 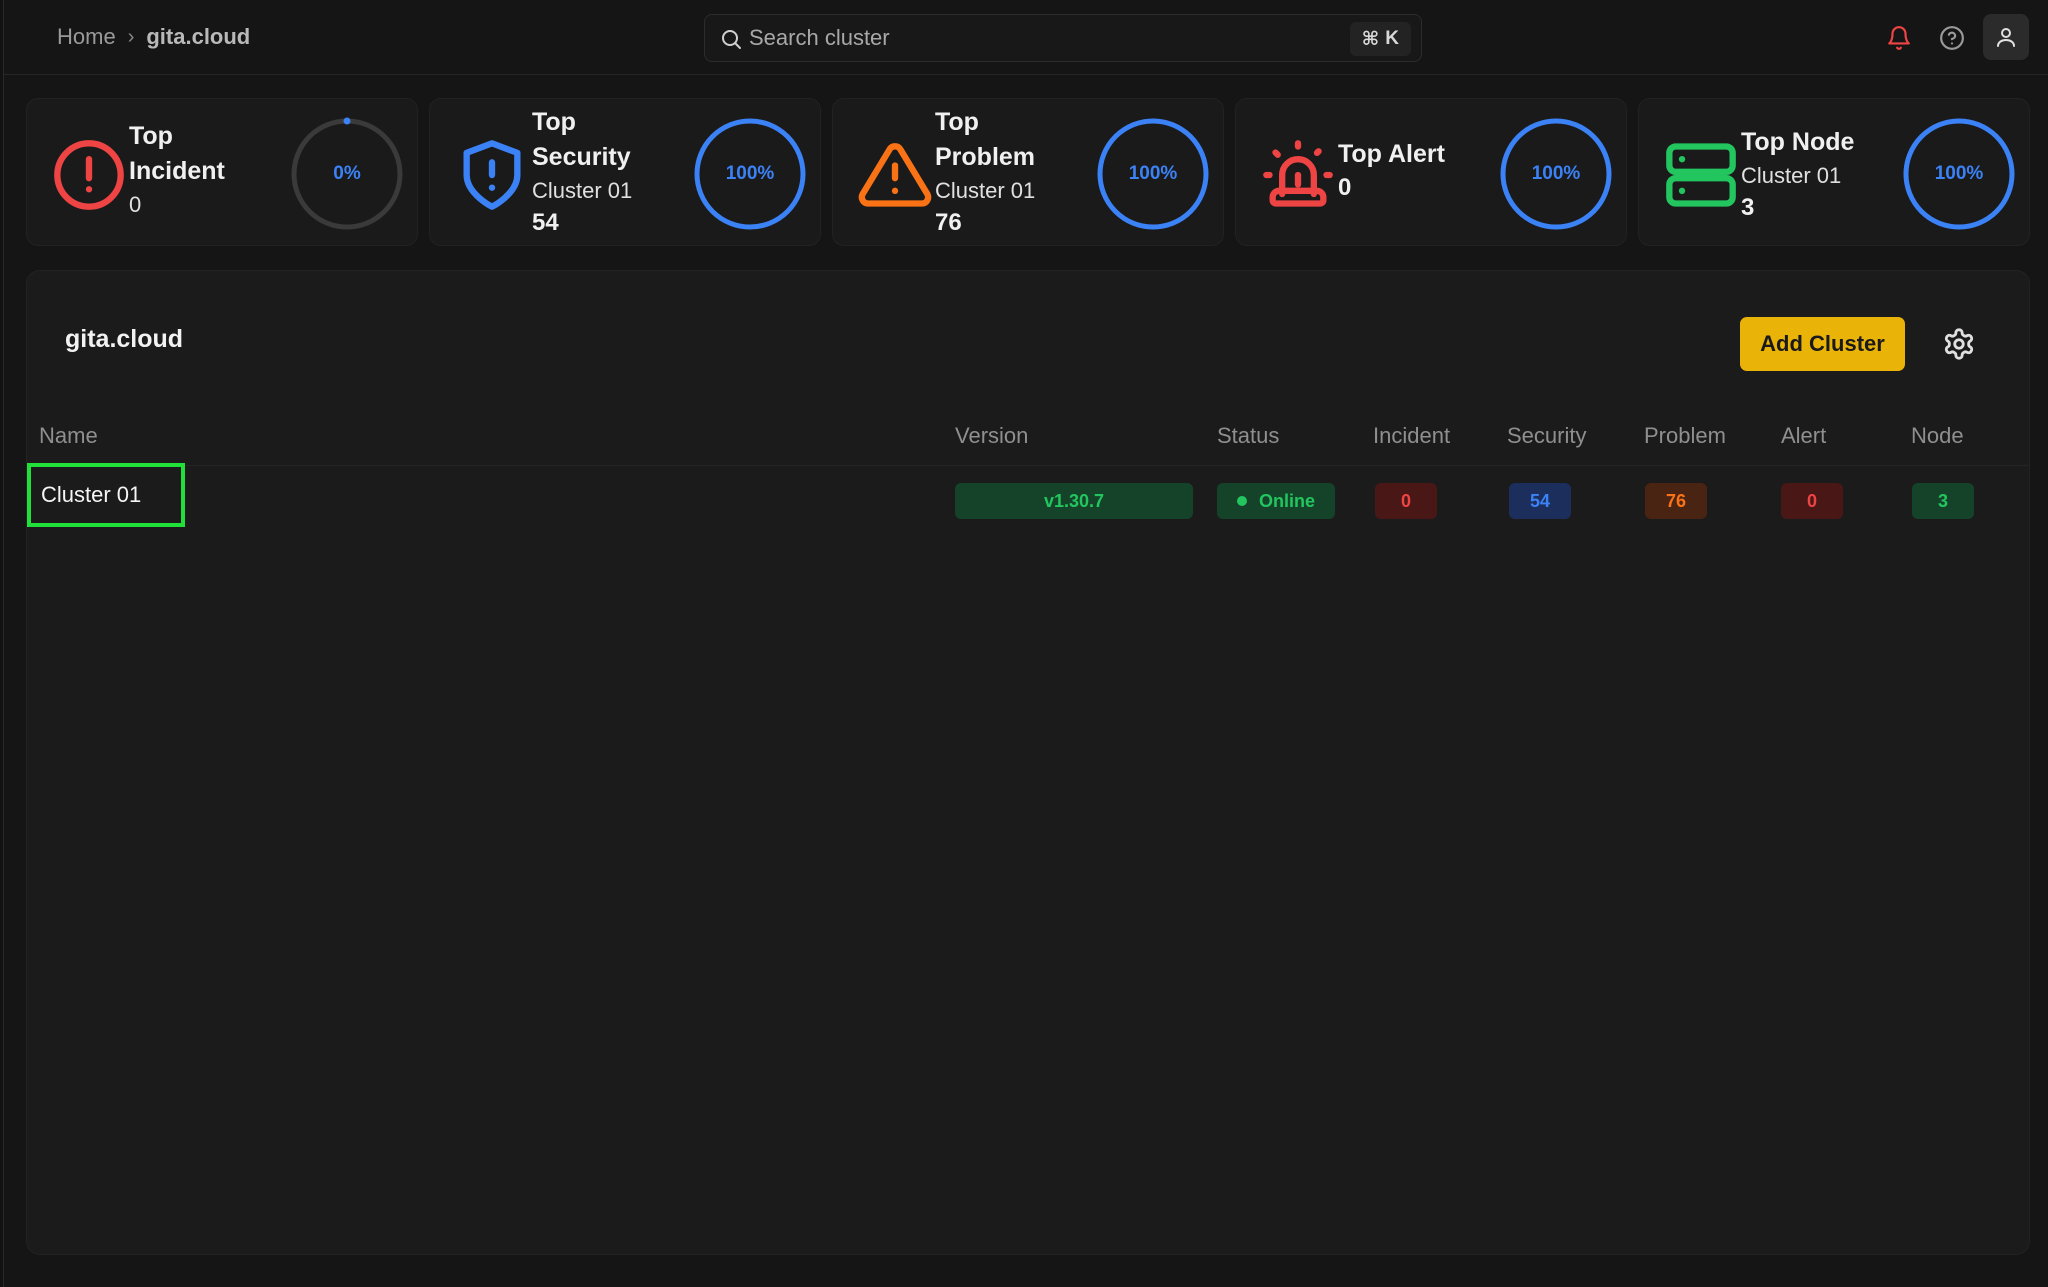 What do you see at coordinates (1411, 436) in the screenshot?
I see `column-header-incident: Incident` at bounding box center [1411, 436].